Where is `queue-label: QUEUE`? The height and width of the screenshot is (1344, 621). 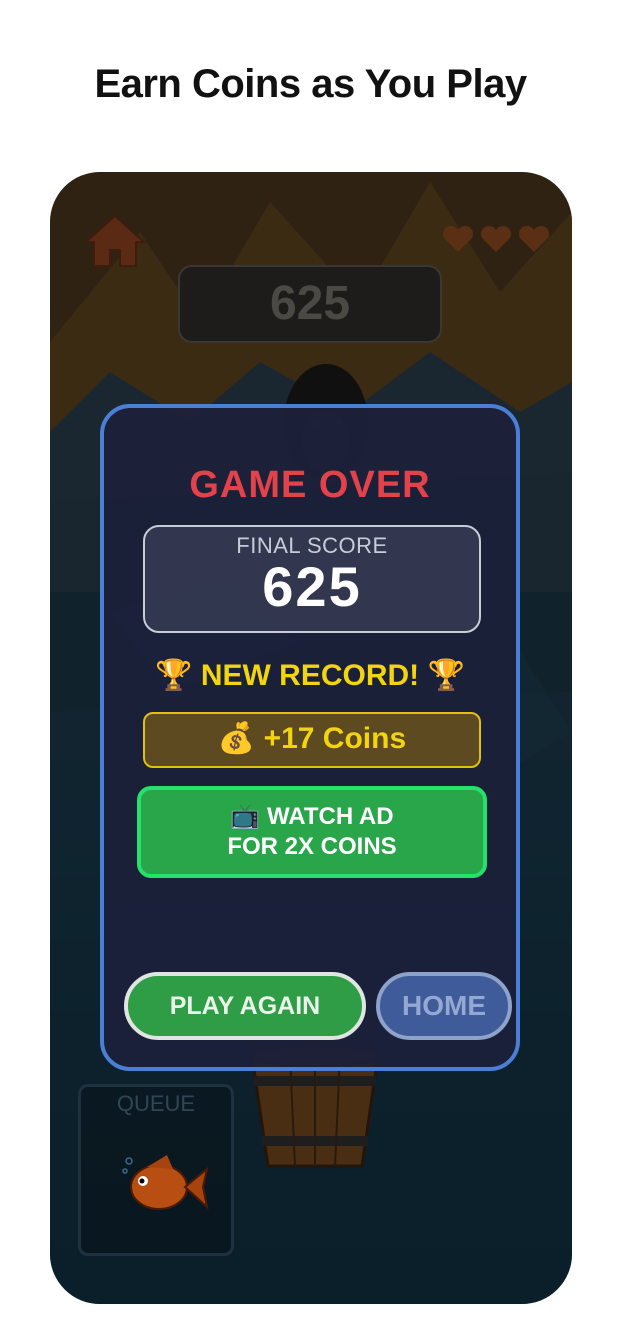
queue-label: QUEUE is located at coordinates (156, 1103).